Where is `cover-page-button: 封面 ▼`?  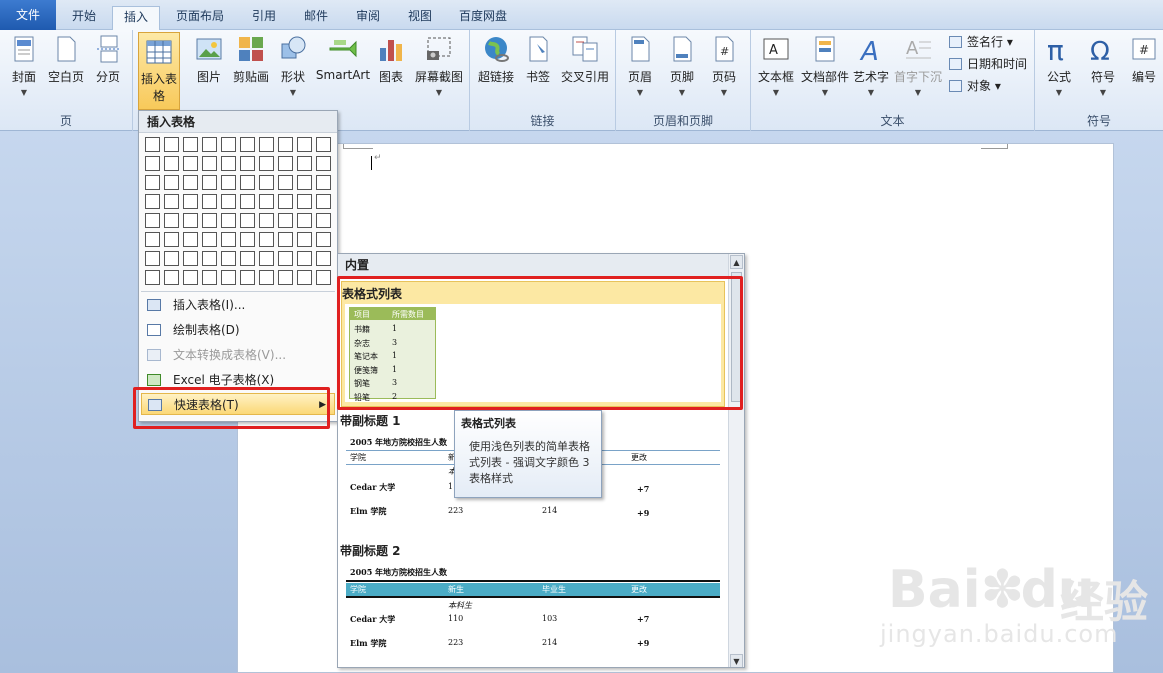 cover-page-button: 封面 ▼ is located at coordinates (24, 65).